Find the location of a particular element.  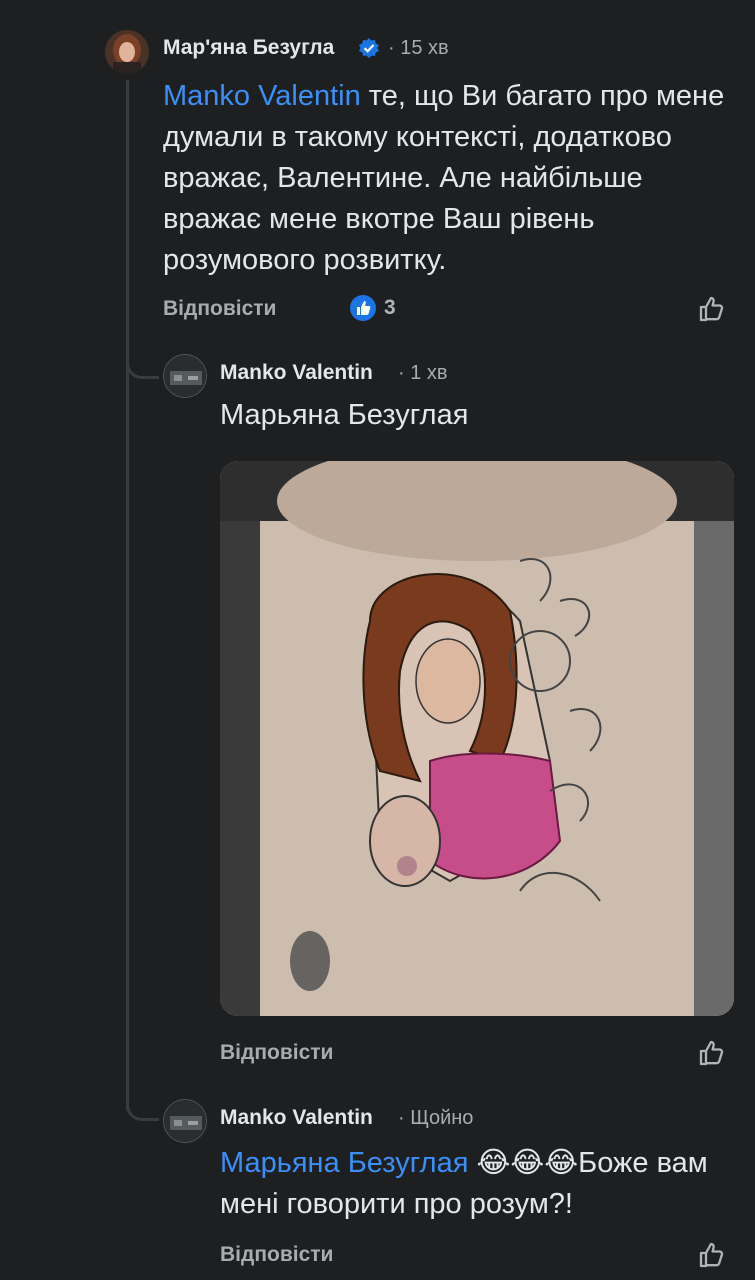

comment-time: · Щойно is located at coordinates (435, 1118).